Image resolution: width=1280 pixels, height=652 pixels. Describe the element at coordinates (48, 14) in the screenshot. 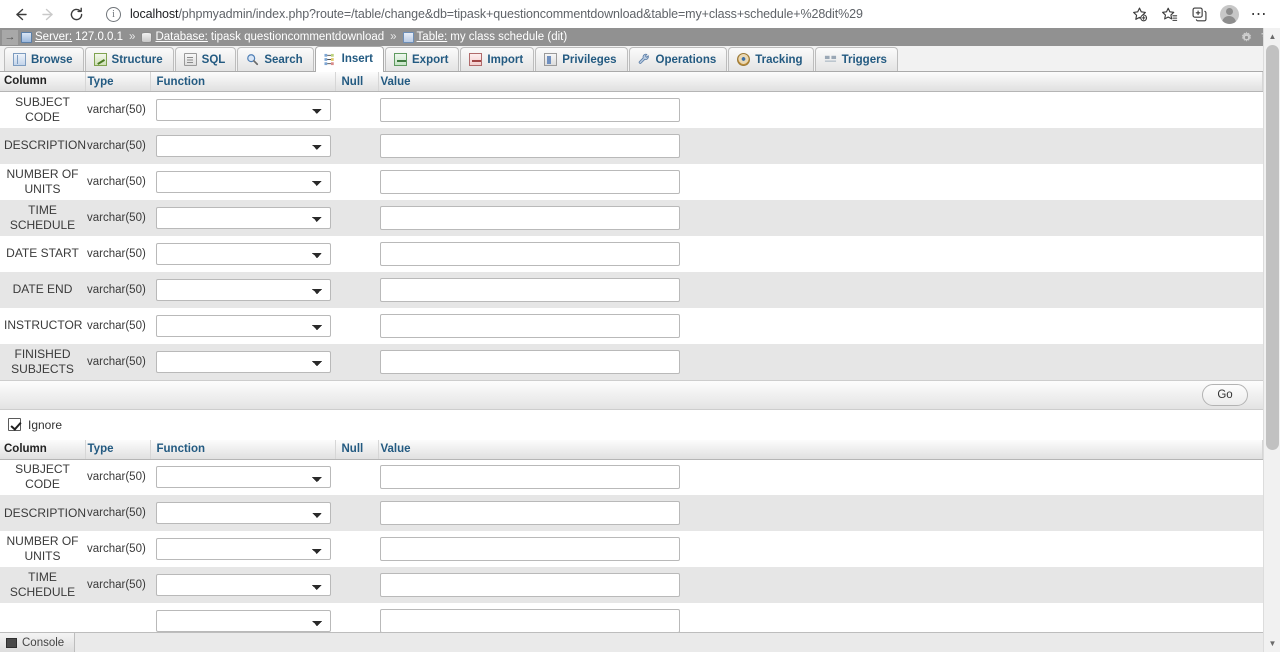

I see `forward-button` at that location.